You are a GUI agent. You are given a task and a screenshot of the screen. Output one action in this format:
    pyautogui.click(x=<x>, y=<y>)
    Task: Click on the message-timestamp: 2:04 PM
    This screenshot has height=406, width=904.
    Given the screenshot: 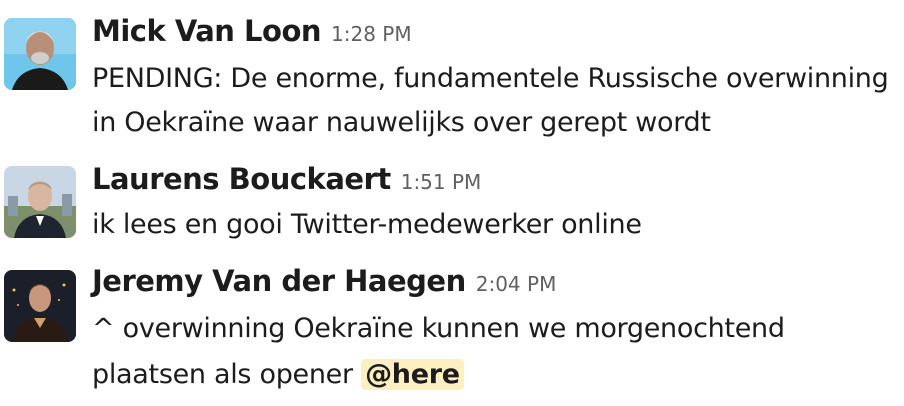 What is the action you would take?
    pyautogui.click(x=516, y=284)
    